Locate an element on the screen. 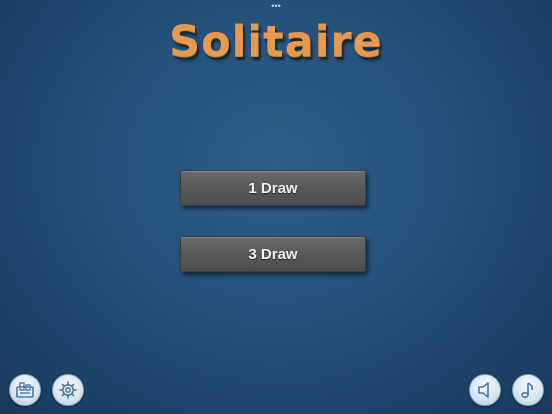  status-dots: ••• is located at coordinates (276, 6).